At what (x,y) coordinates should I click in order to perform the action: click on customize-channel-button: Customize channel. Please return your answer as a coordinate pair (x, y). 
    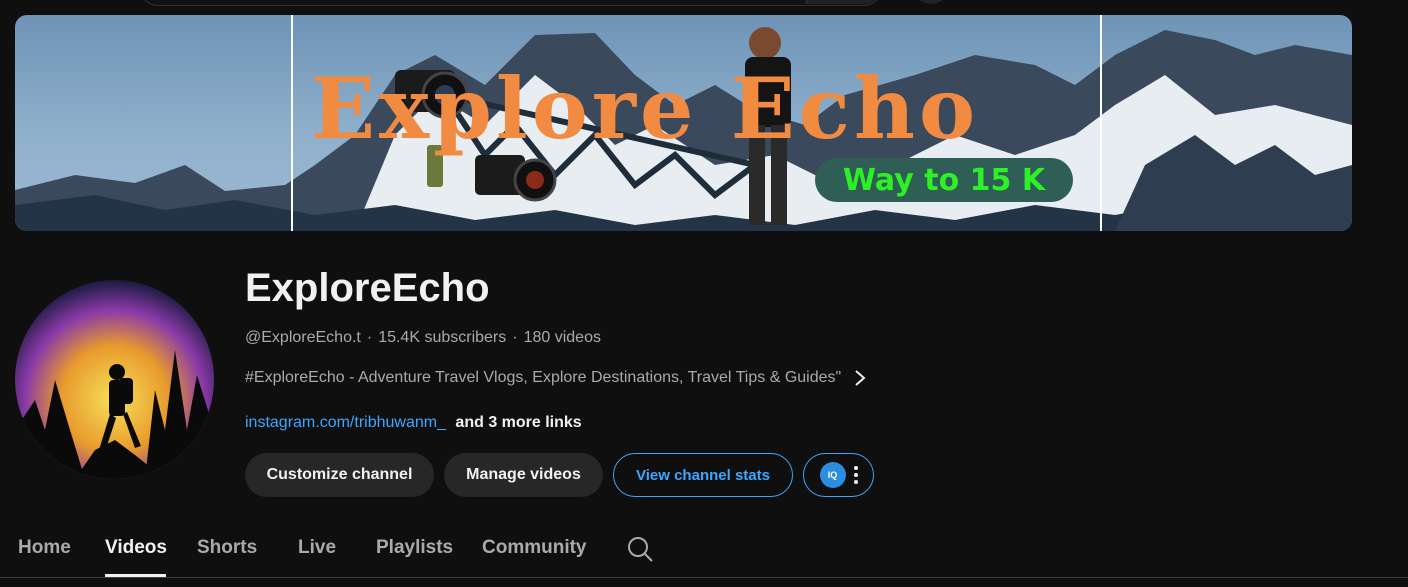
    Looking at the image, I should click on (339, 475).